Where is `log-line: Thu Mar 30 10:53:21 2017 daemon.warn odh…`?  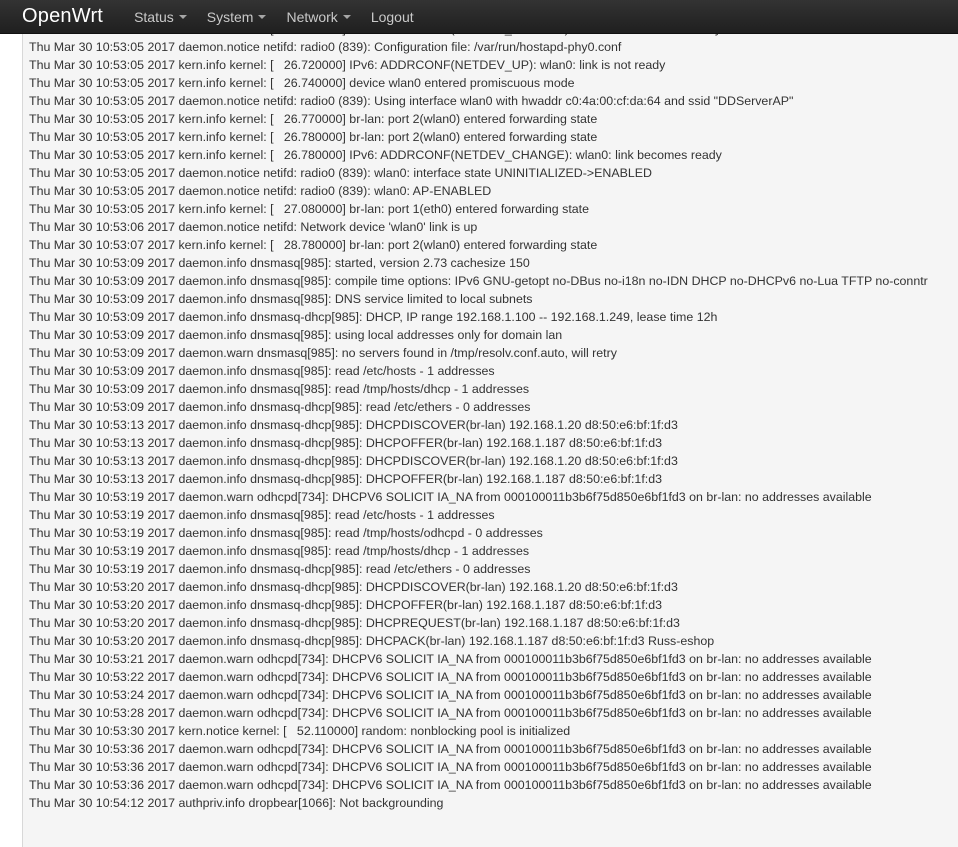 log-line: Thu Mar 30 10:53:21 2017 daemon.warn odh… is located at coordinates (450, 659).